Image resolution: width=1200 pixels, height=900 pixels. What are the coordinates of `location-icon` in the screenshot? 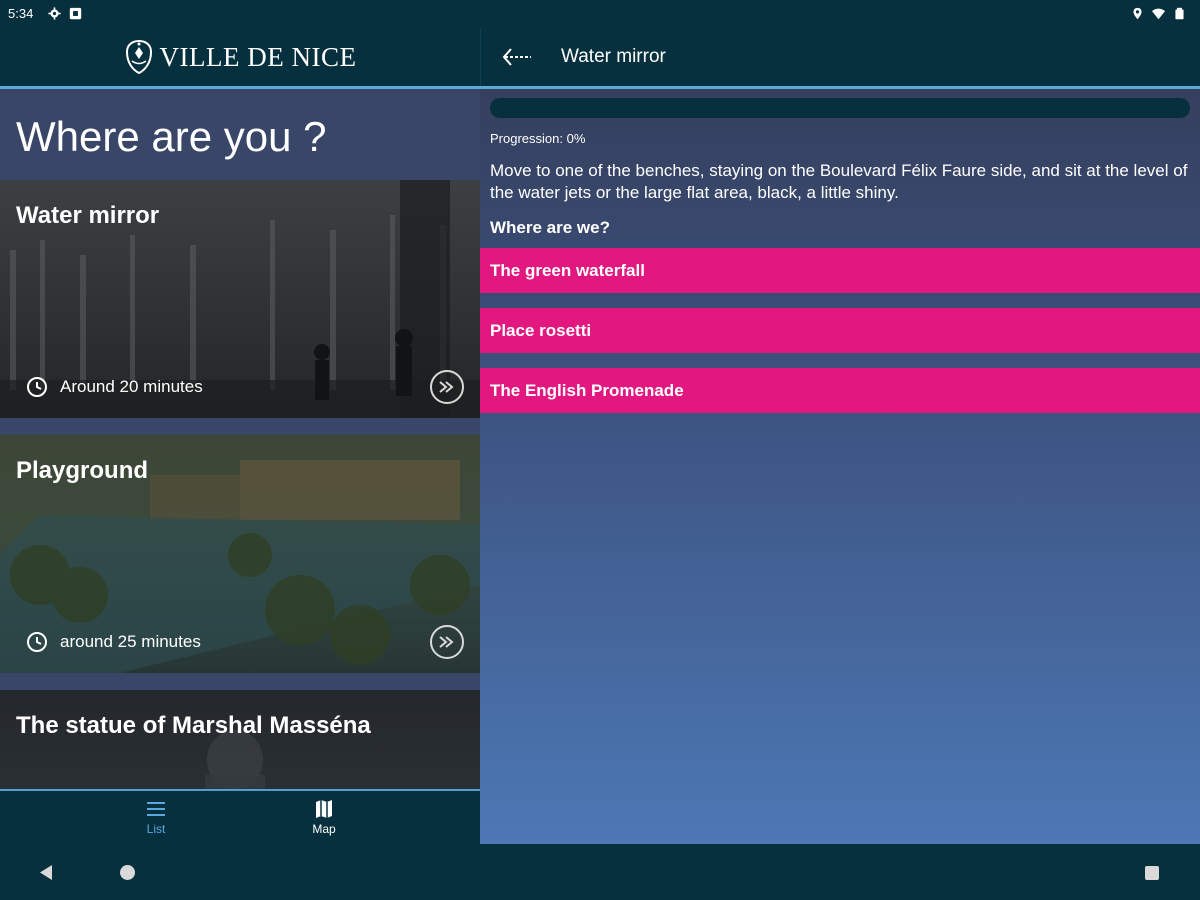 It's located at (1137, 13).